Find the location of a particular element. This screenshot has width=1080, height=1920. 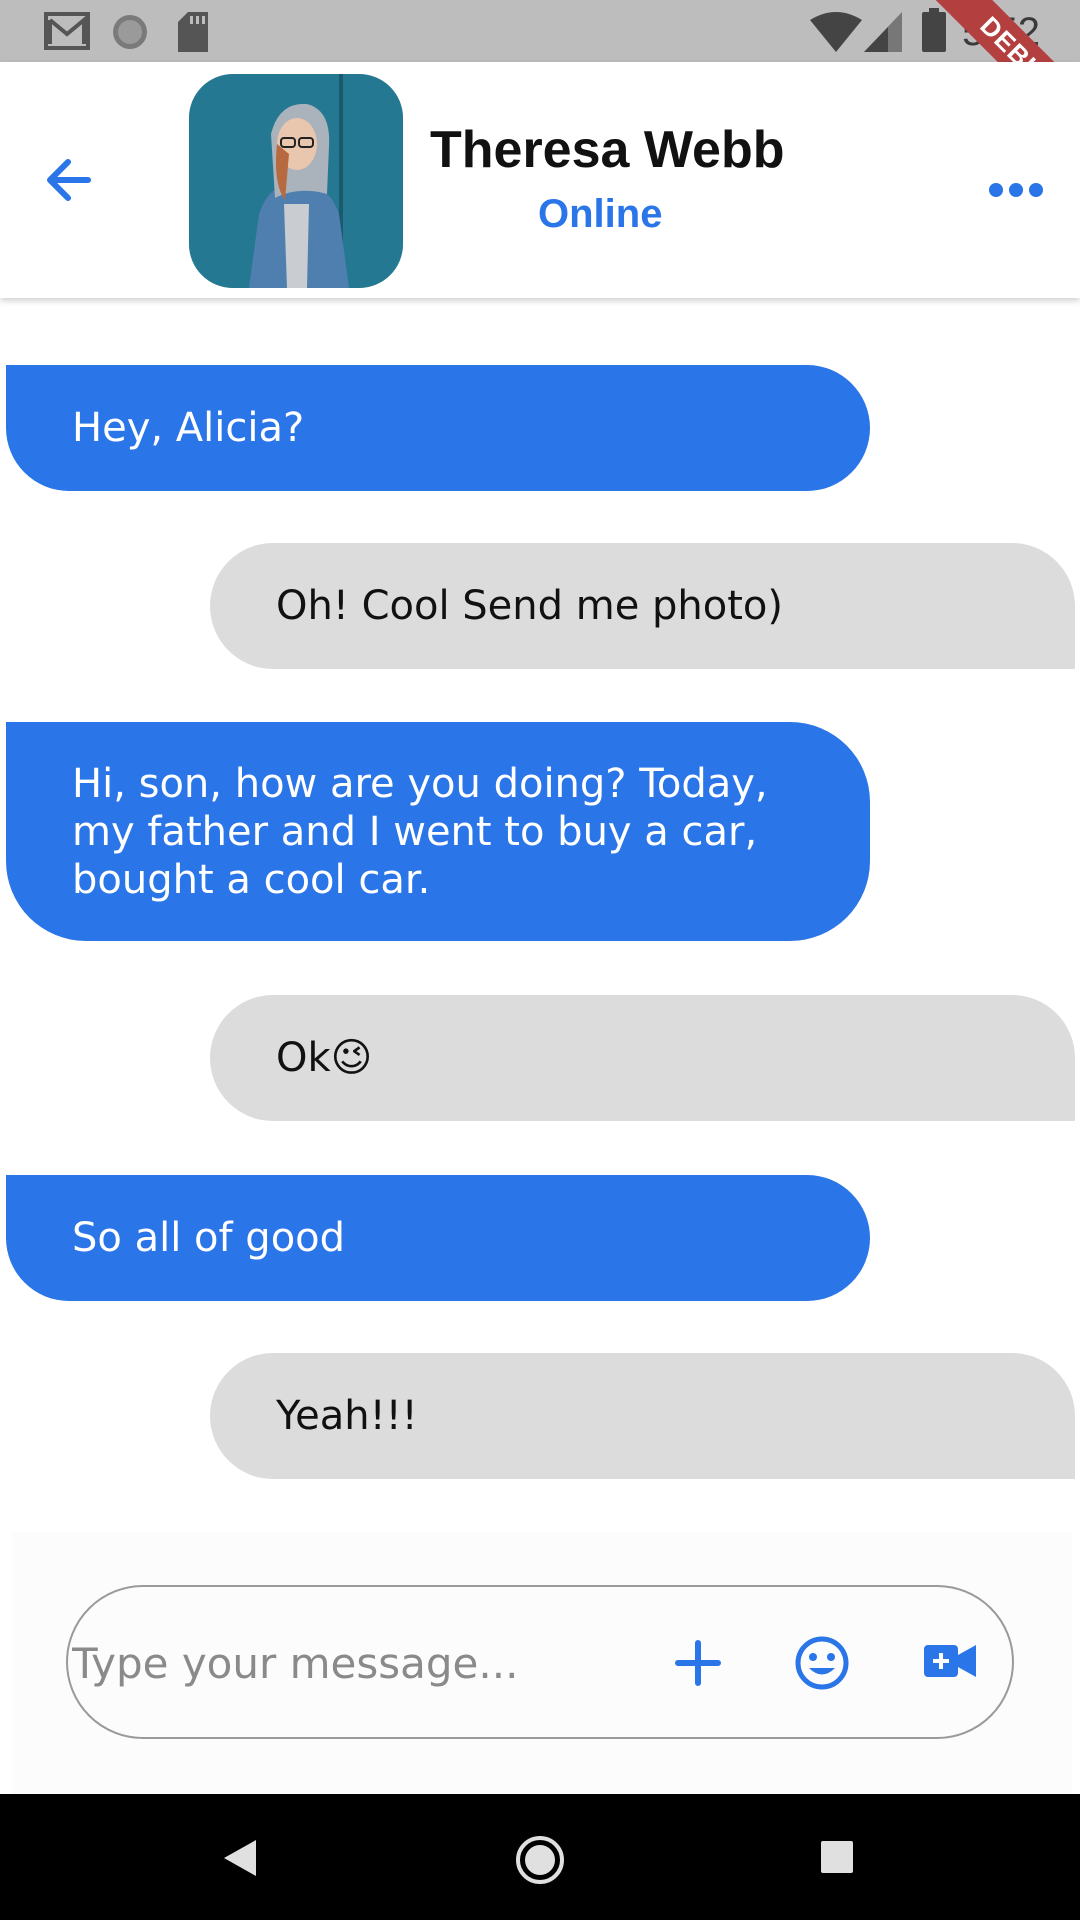

contact-avatar is located at coordinates (296, 181).